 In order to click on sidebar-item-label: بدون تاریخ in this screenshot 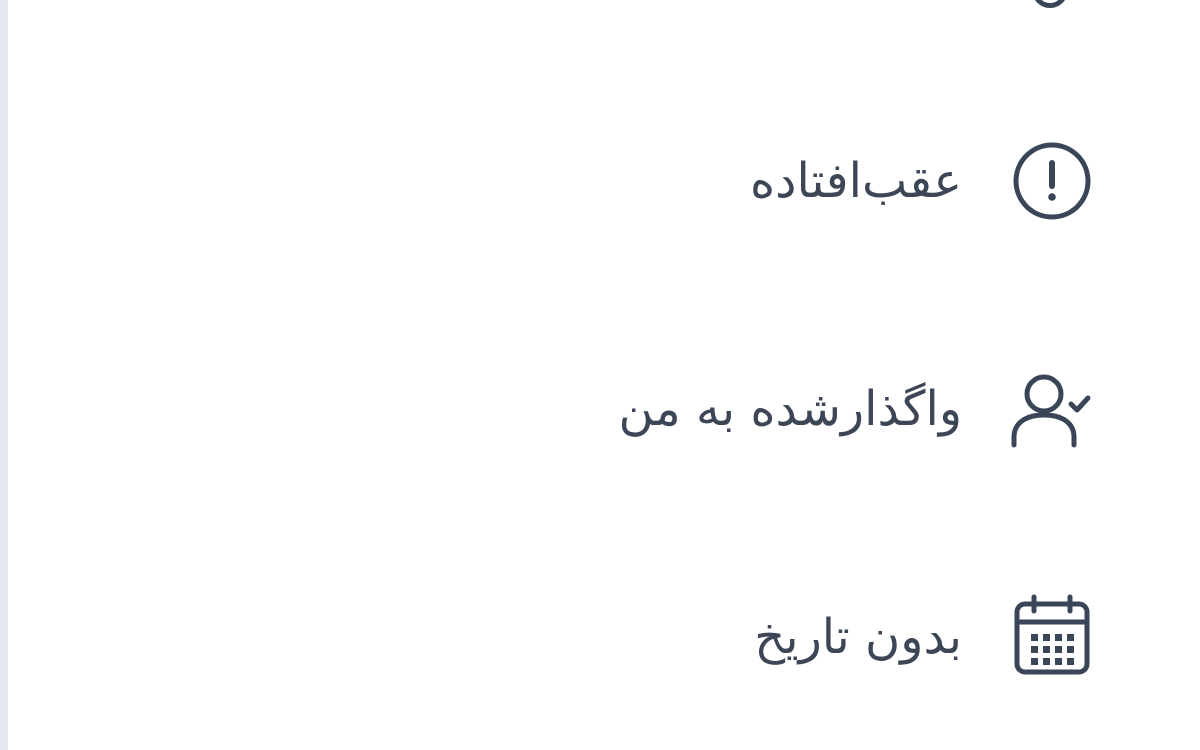, I will do `click(858, 637)`.